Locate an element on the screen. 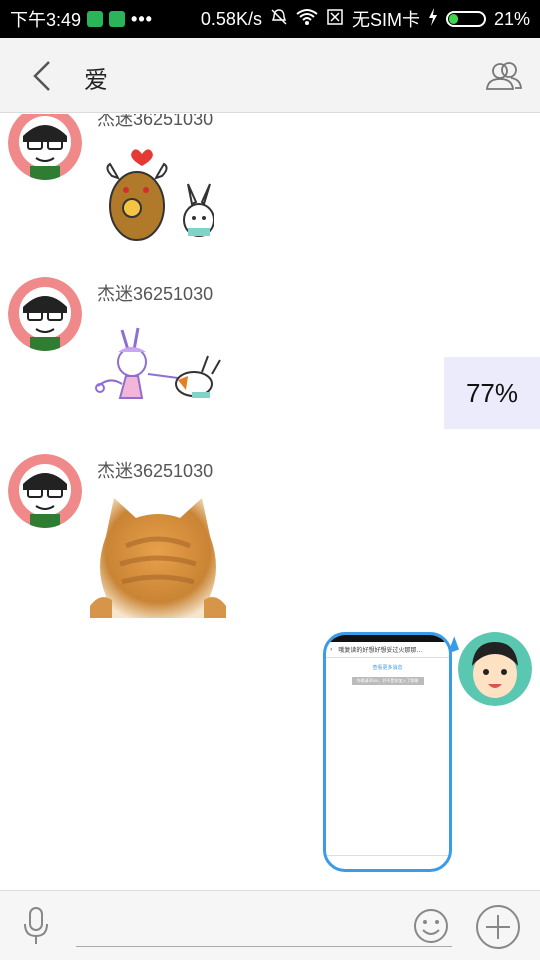  status-bar: 下午3:49 ••• 0.58K/s 无SIM卡 21% is located at coordinates (270, 19).